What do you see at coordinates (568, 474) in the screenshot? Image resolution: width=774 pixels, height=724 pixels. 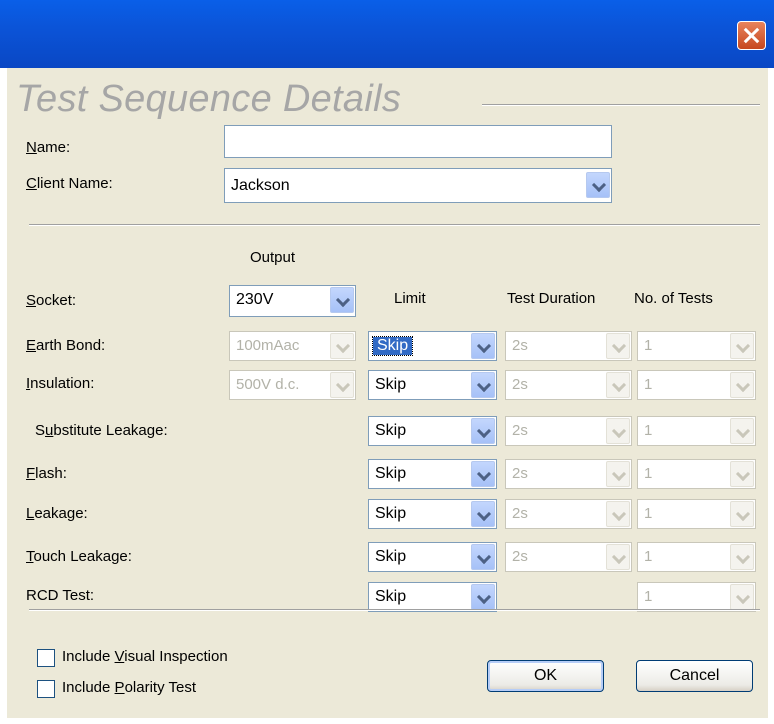 I see `flash-duration-select: 2s` at bounding box center [568, 474].